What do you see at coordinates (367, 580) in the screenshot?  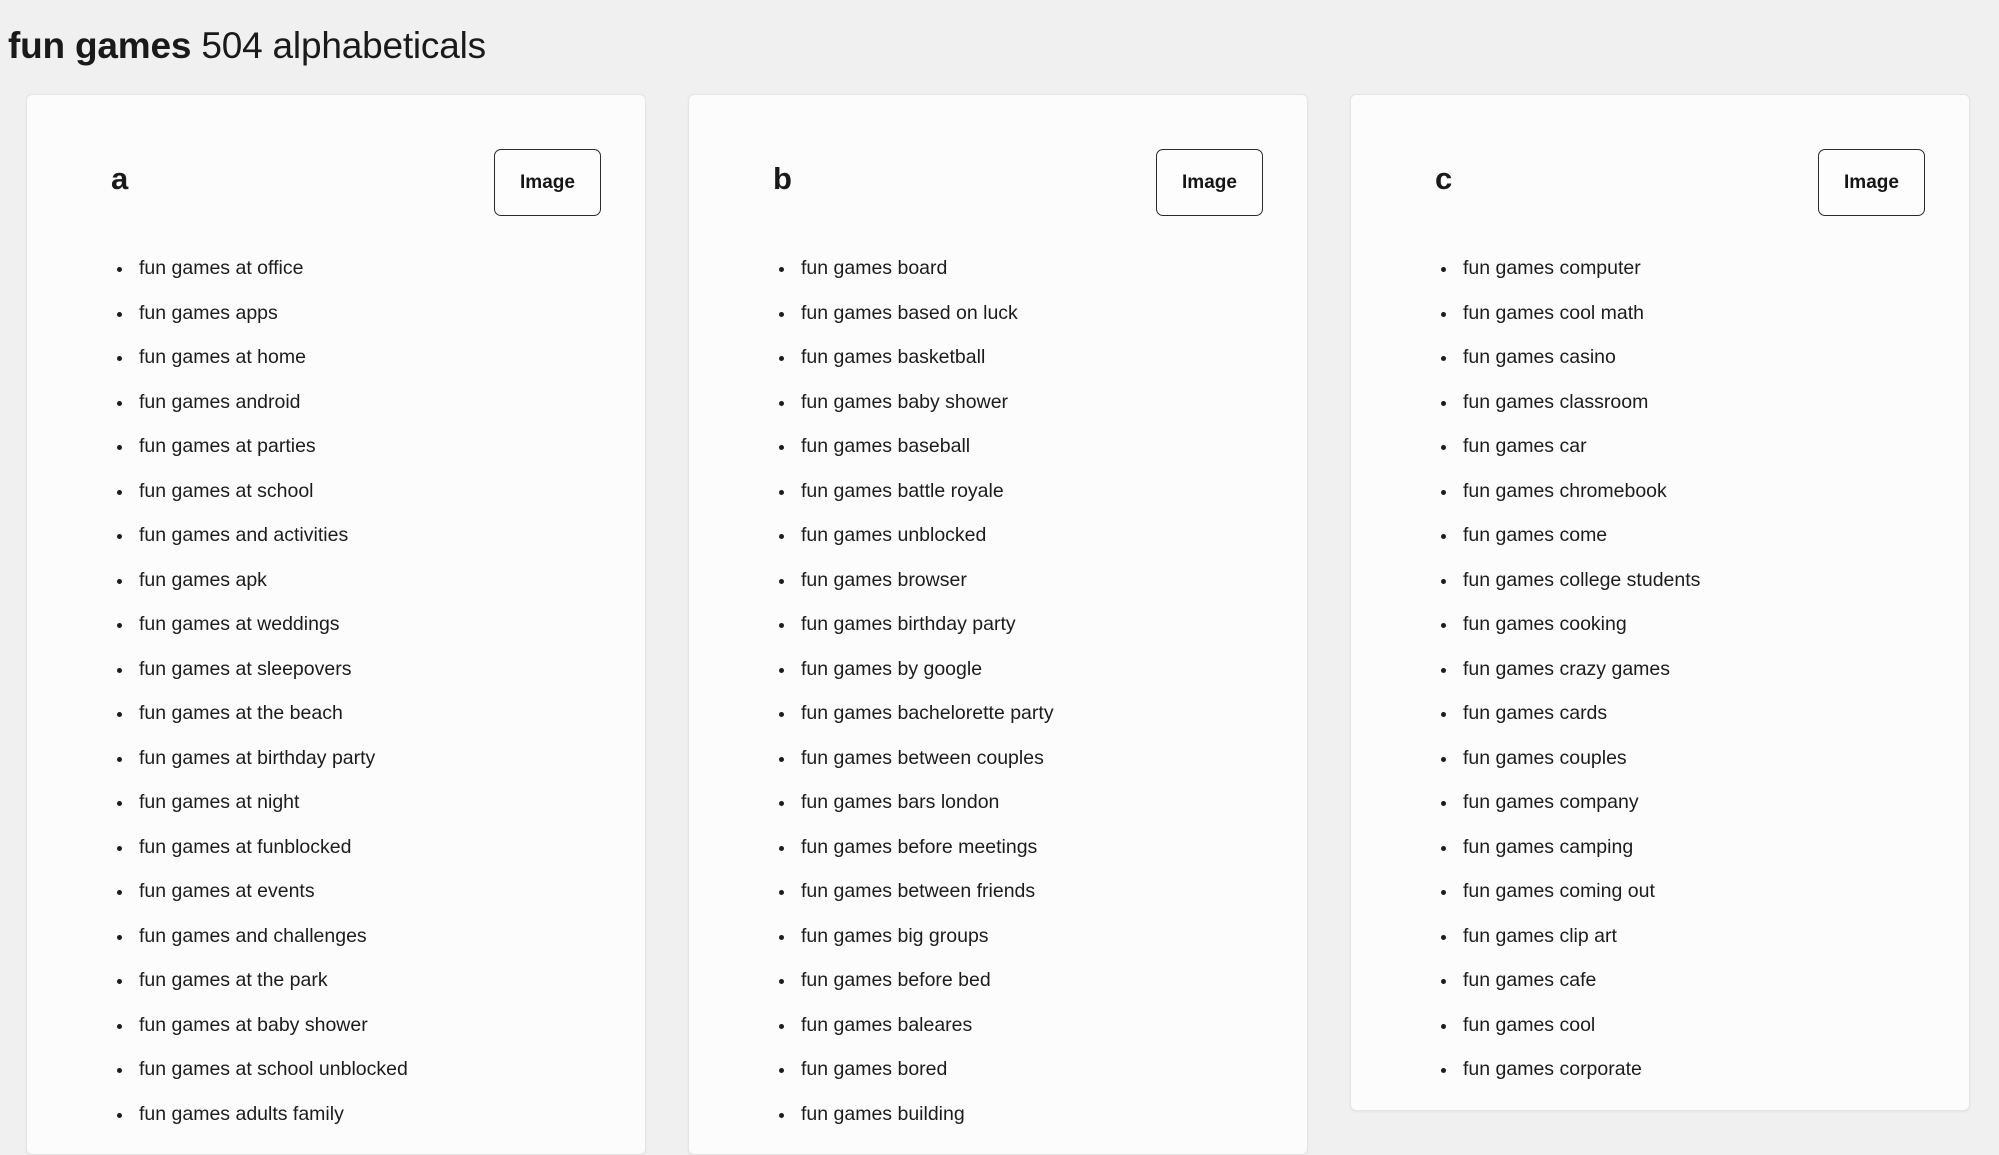 I see `list-item: fun games apk` at bounding box center [367, 580].